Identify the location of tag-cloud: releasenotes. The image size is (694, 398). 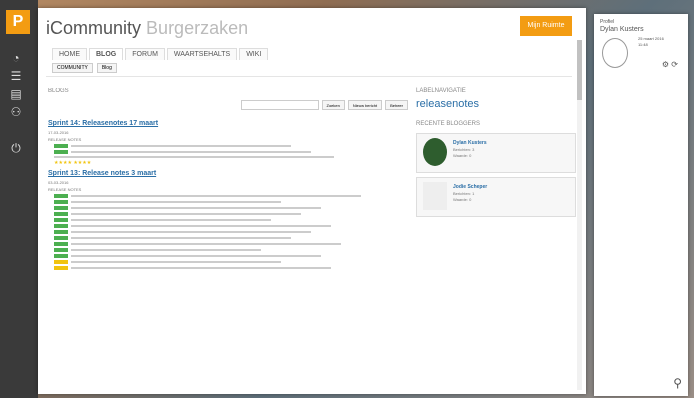
(496, 104).